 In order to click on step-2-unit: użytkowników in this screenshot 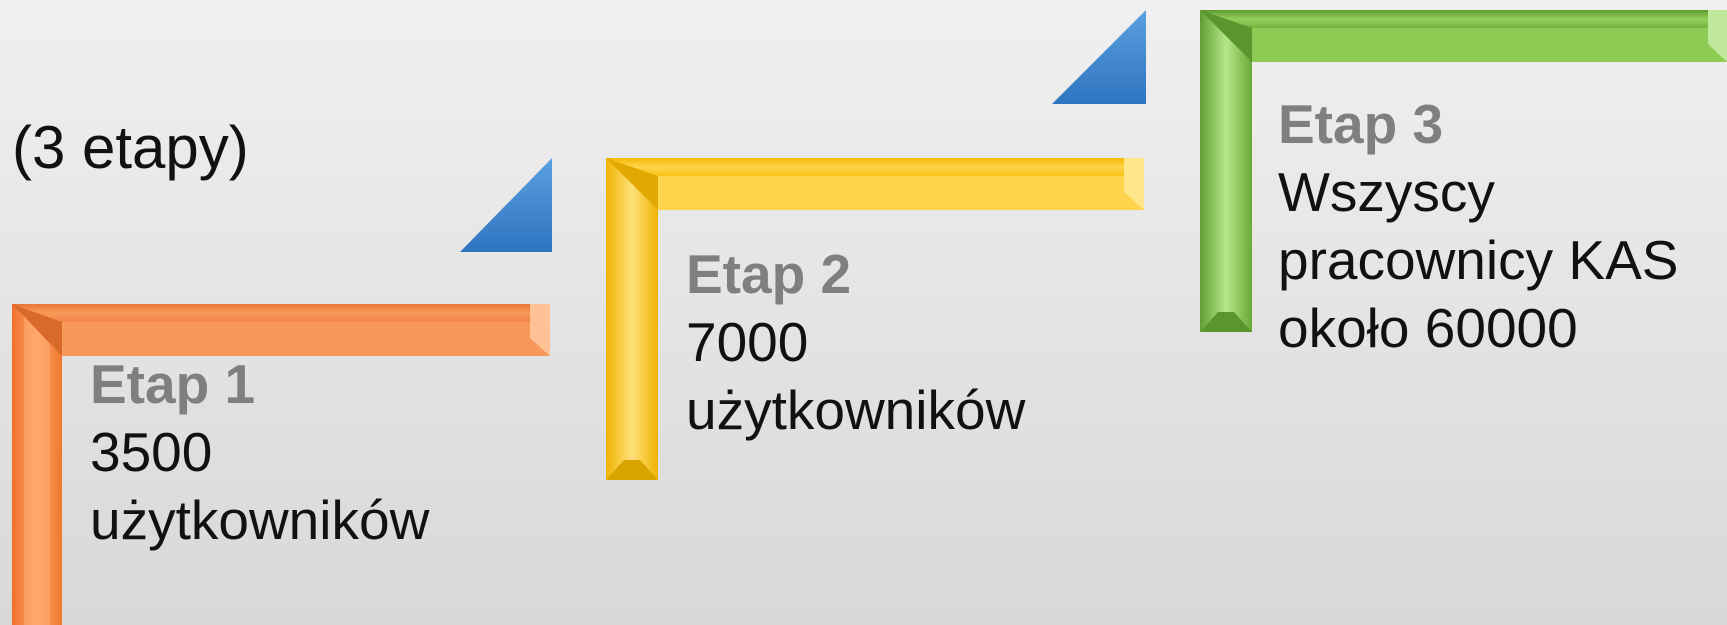, I will do `click(856, 410)`.